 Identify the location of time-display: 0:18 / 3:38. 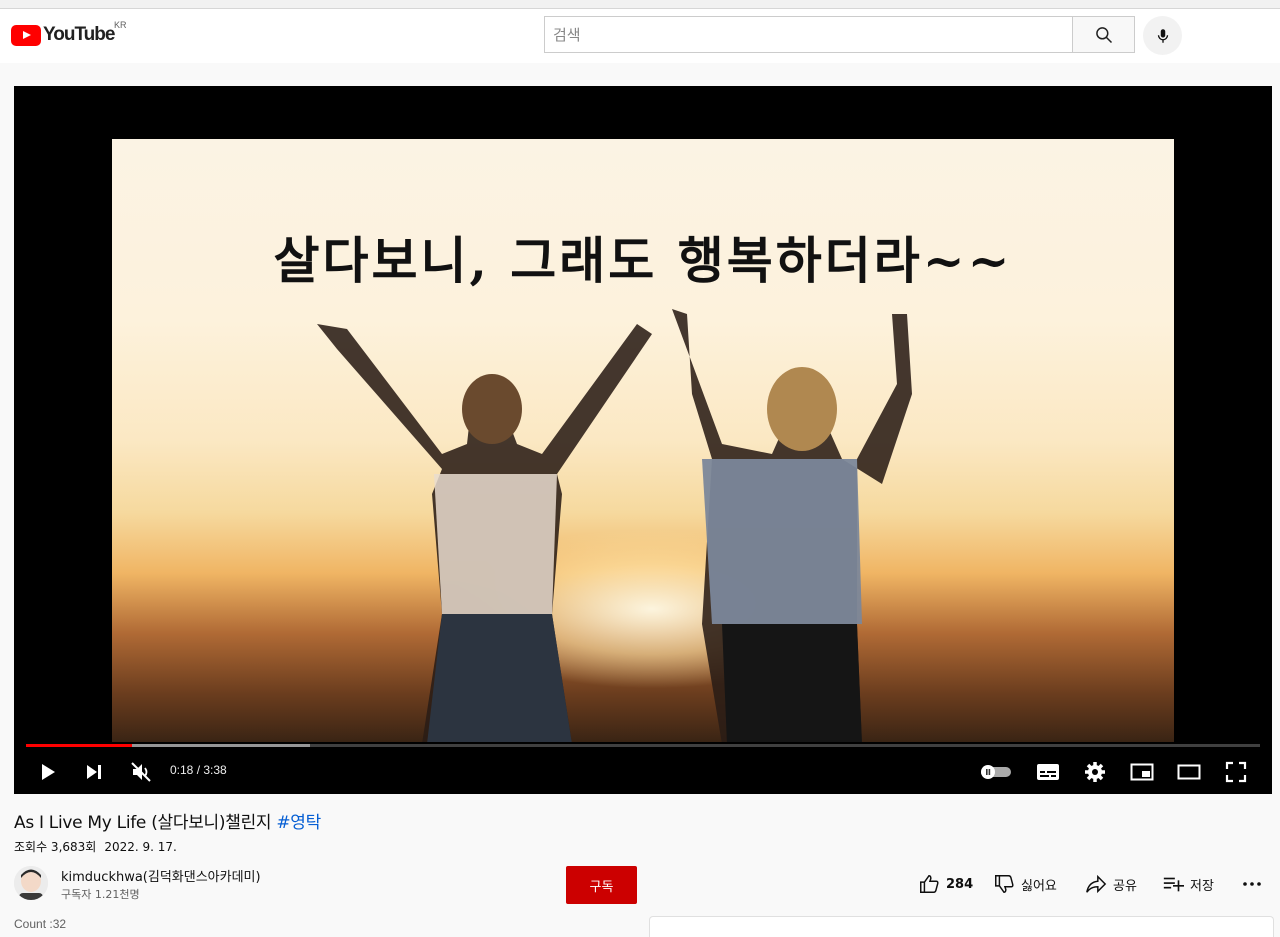
(198, 770).